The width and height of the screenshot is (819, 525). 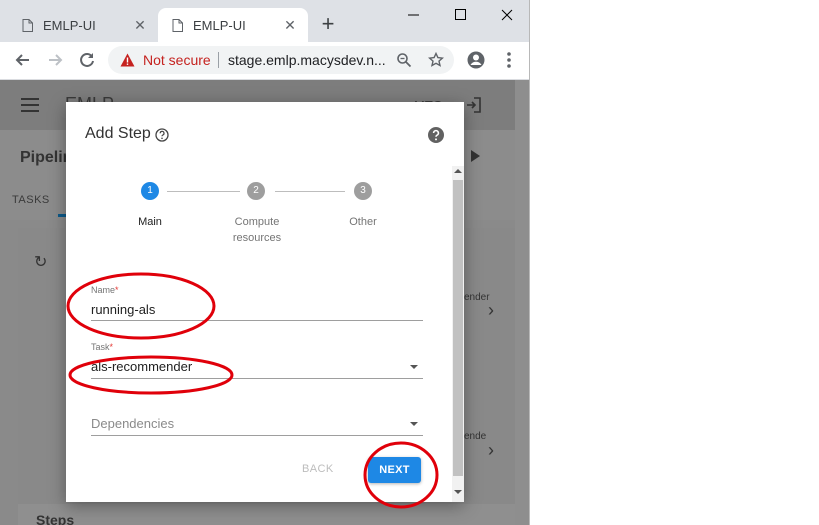 I want to click on account-icon, so click(x=476, y=60).